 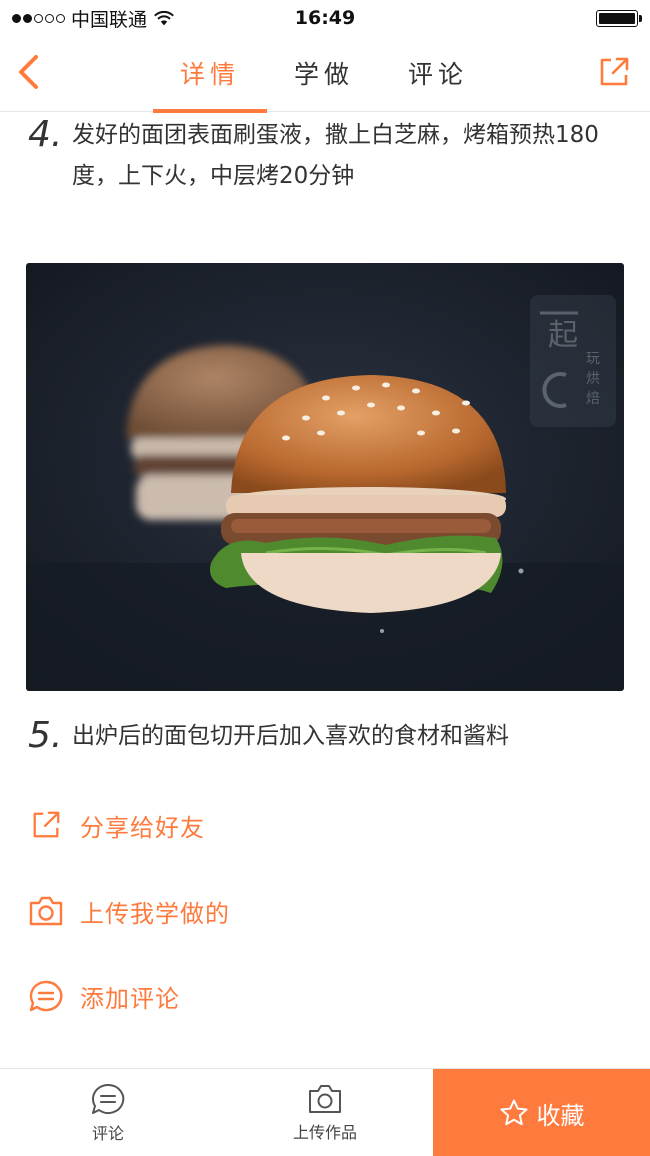 I want to click on bottom-upload-label: 上传作品, so click(x=324, y=1132).